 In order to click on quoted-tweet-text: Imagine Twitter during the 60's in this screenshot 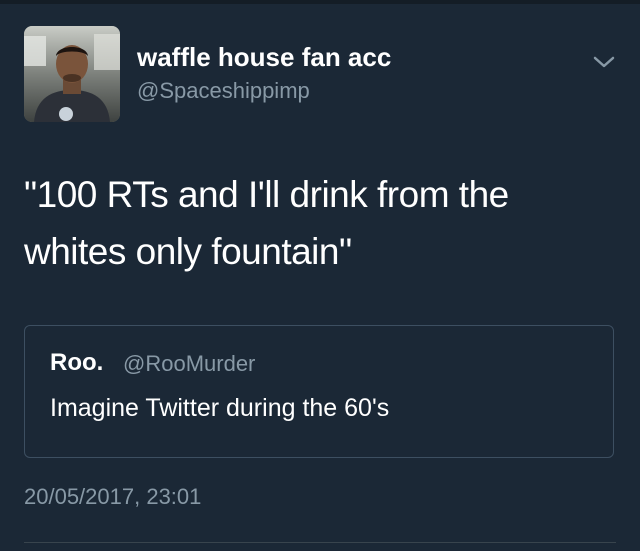, I will do `click(220, 408)`.